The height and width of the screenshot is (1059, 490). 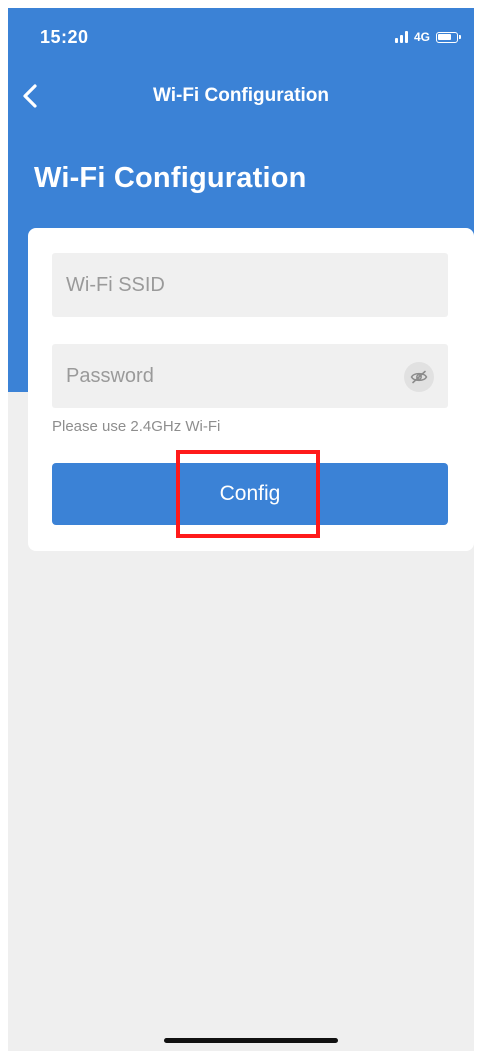 I want to click on password-field, so click(x=250, y=376).